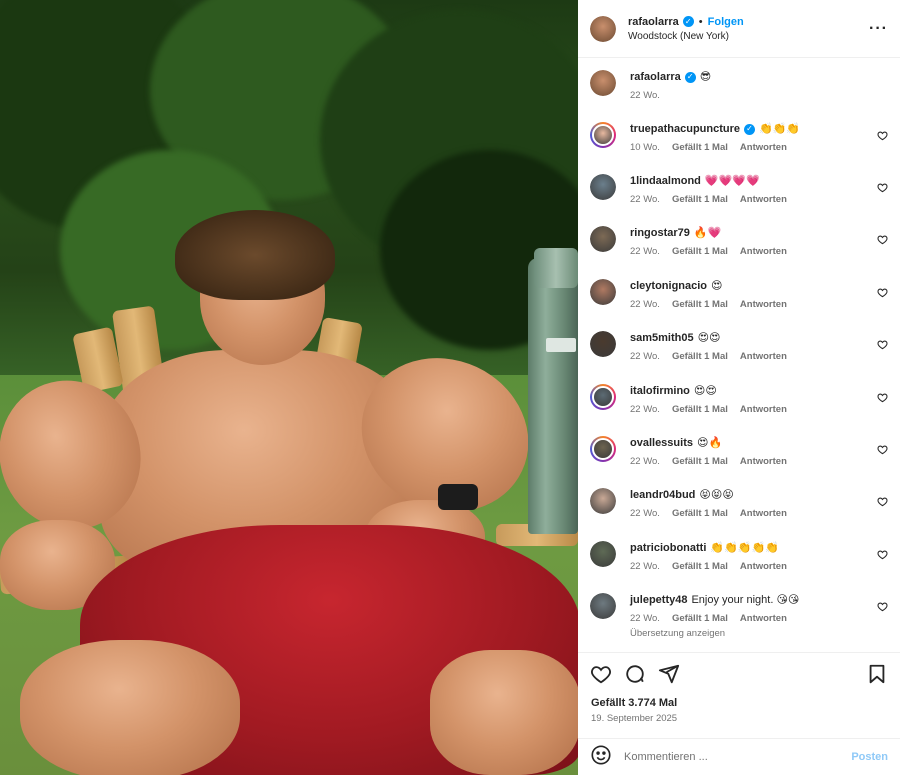 This screenshot has width=900, height=775. What do you see at coordinates (653, 22) in the screenshot?
I see `author-username: rafaolarra` at bounding box center [653, 22].